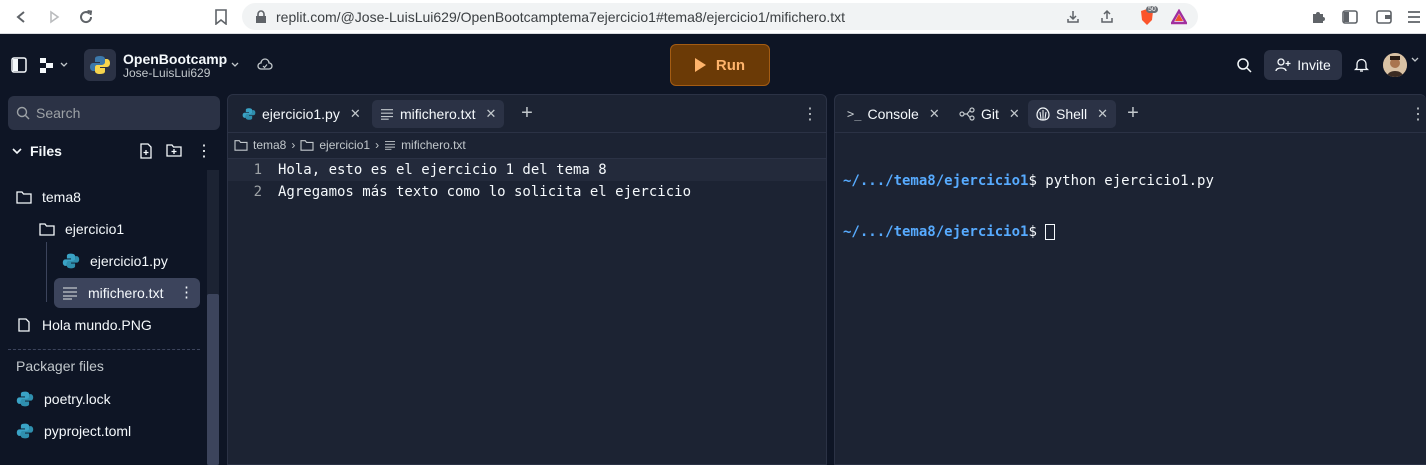 The height and width of the screenshot is (465, 1426). What do you see at coordinates (60, 366) in the screenshot?
I see `packager-files-title: Packager files` at bounding box center [60, 366].